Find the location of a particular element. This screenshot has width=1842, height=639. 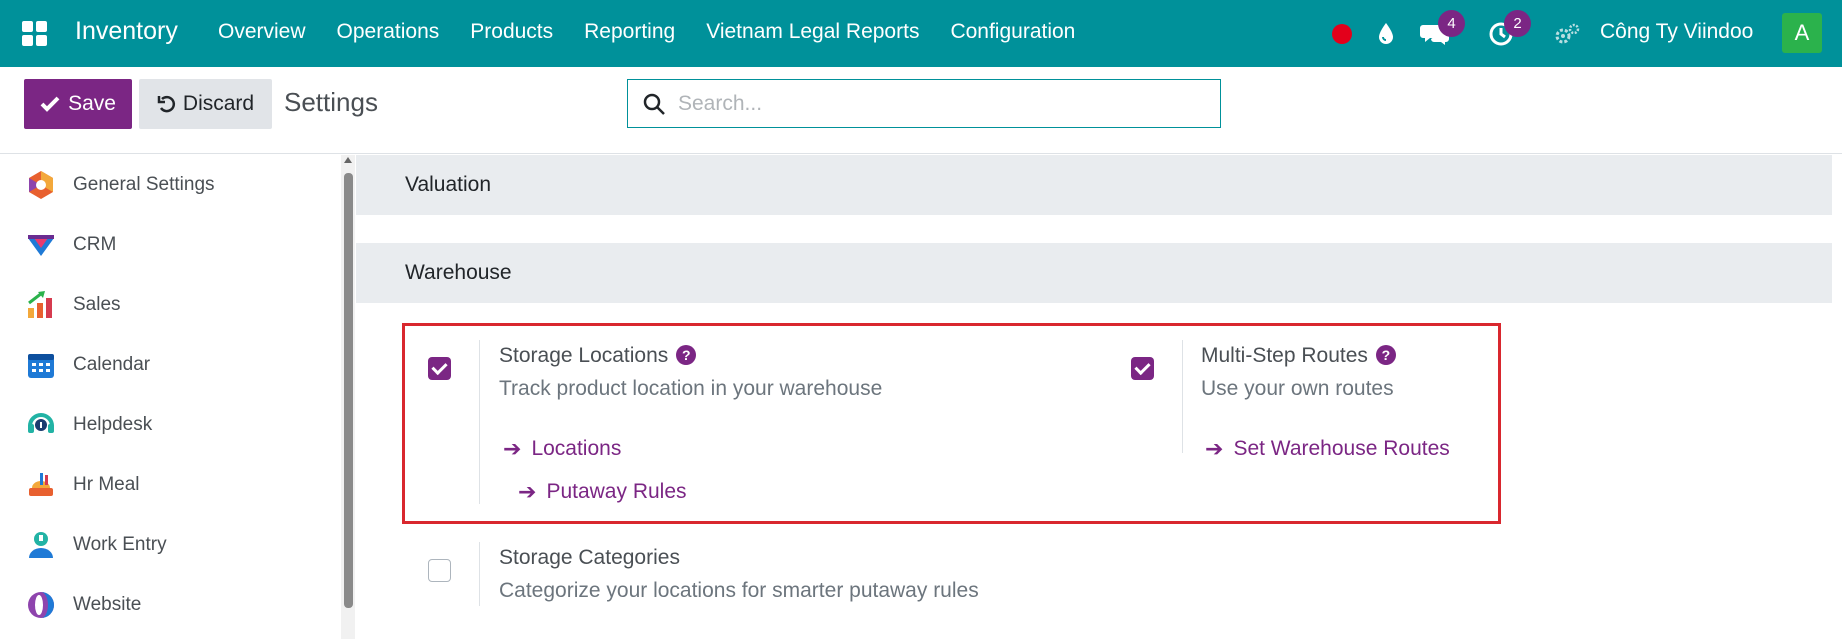

water-drop-icon is located at coordinates (1386, 33).